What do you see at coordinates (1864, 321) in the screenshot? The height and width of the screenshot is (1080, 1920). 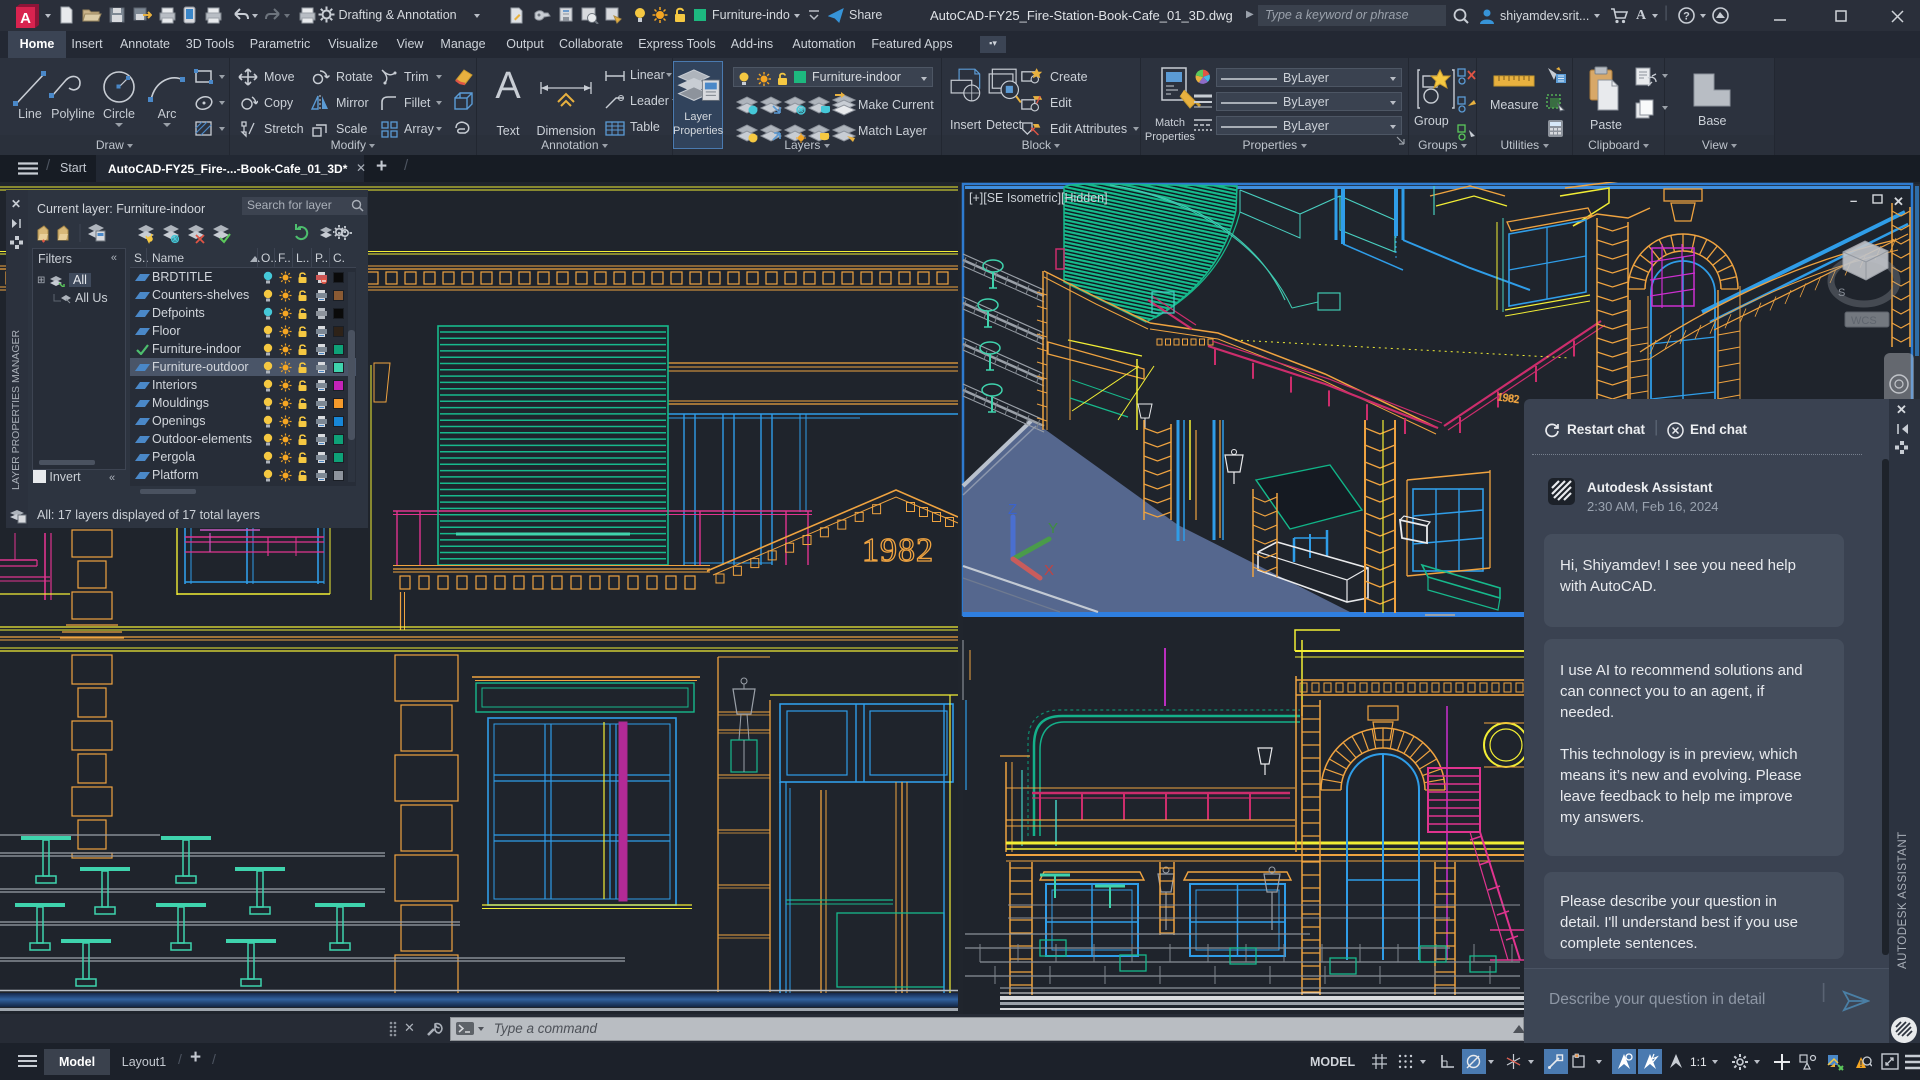 I see `svg-text: WCS` at bounding box center [1864, 321].